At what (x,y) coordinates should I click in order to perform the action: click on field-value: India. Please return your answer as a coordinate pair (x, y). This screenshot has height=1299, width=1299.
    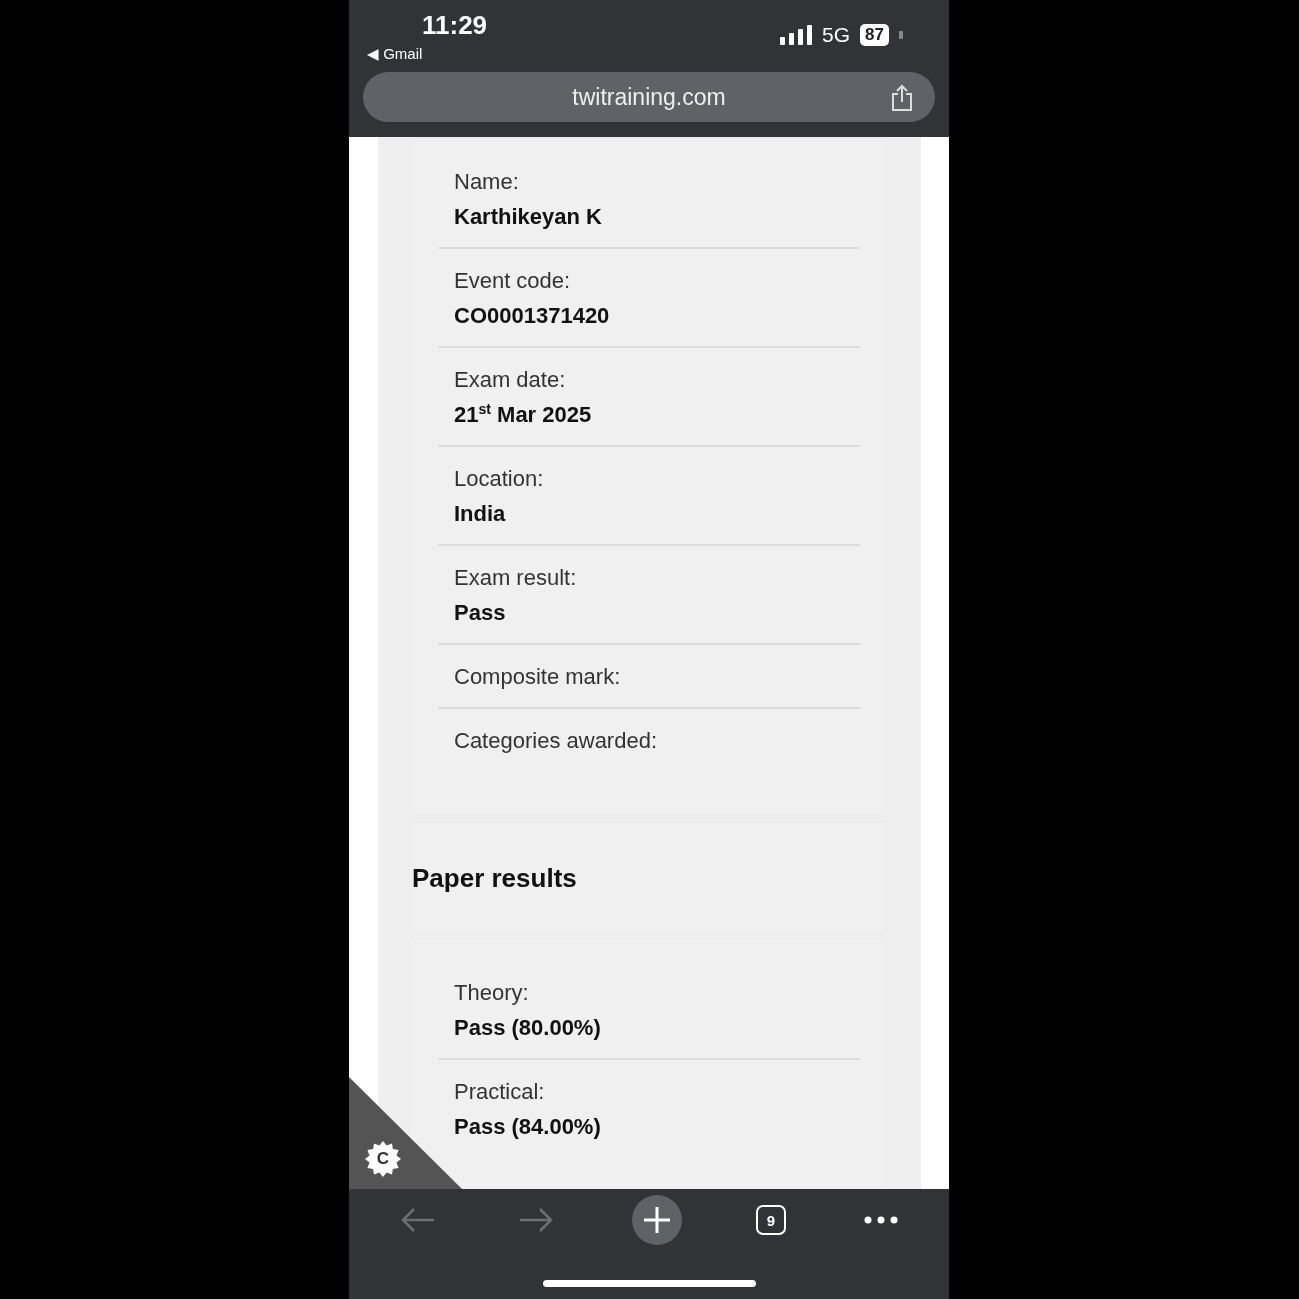
    Looking at the image, I should click on (480, 514).